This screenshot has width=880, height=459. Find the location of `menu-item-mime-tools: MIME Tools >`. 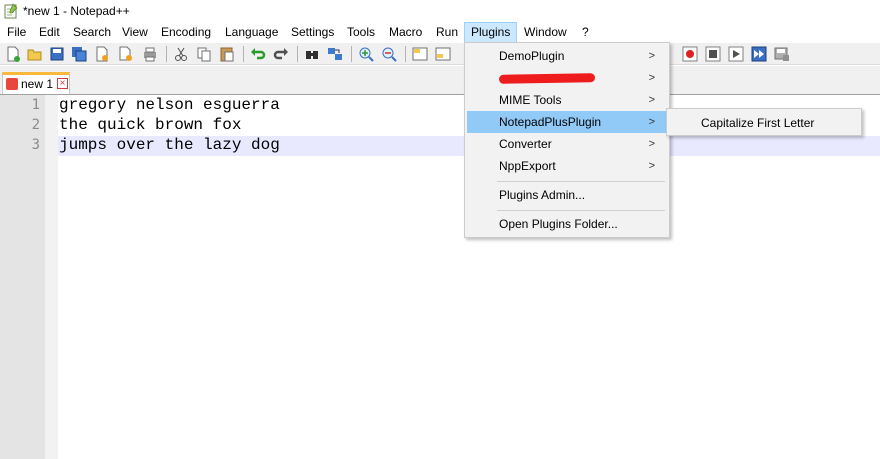

menu-item-mime-tools: MIME Tools > is located at coordinates (567, 100).